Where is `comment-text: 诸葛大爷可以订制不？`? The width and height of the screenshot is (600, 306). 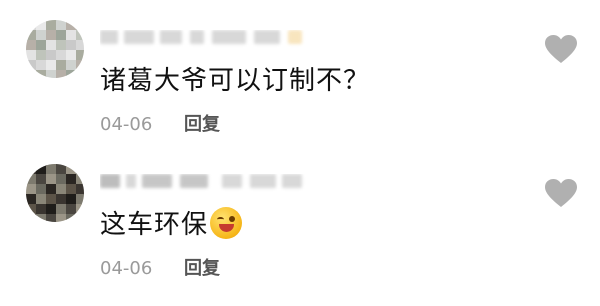 comment-text: 诸葛大爷可以订制不？ is located at coordinates (235, 81).